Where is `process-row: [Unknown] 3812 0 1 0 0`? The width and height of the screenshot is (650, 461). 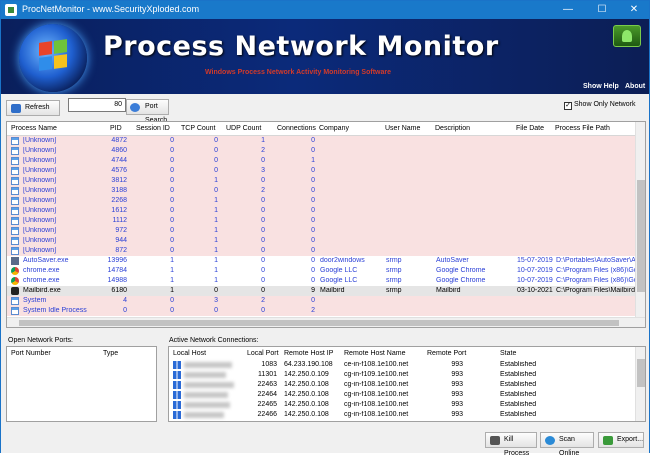 process-row: [Unknown] 3812 0 1 0 0 is located at coordinates (321, 181).